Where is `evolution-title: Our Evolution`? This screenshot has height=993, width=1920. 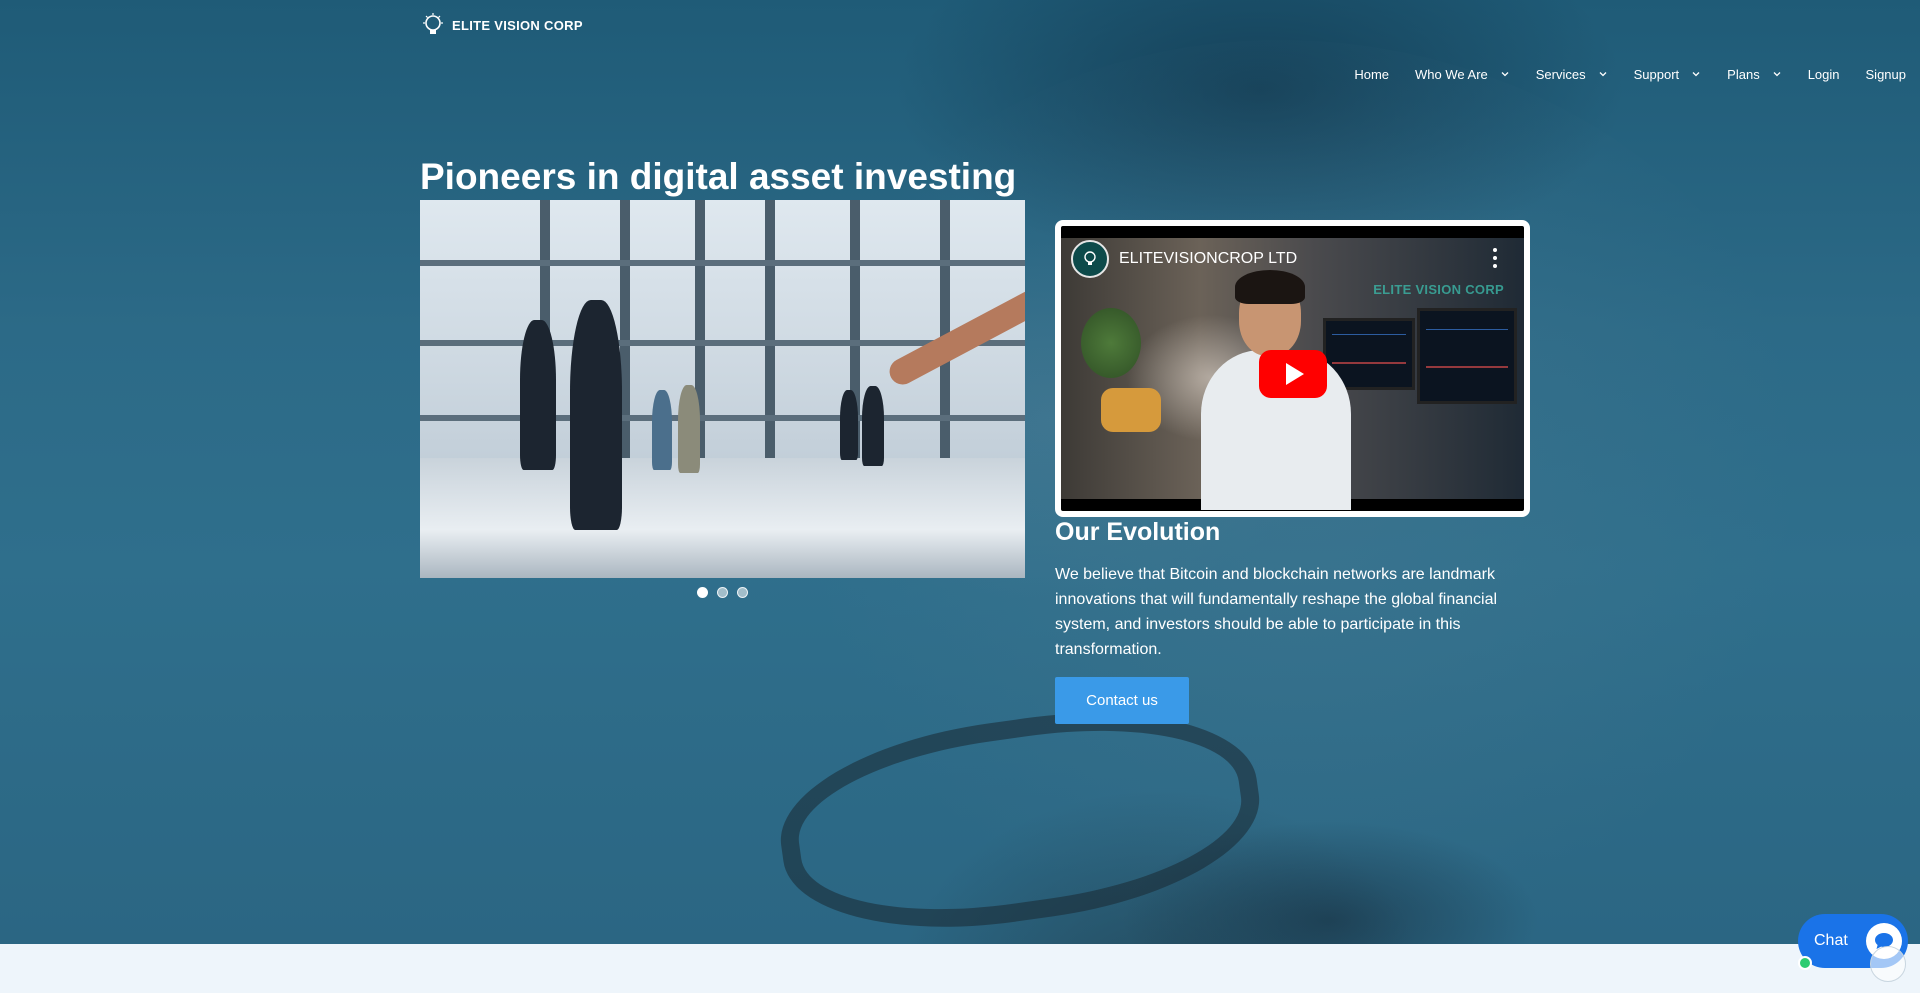 evolution-title: Our Evolution is located at coordinates (1138, 532).